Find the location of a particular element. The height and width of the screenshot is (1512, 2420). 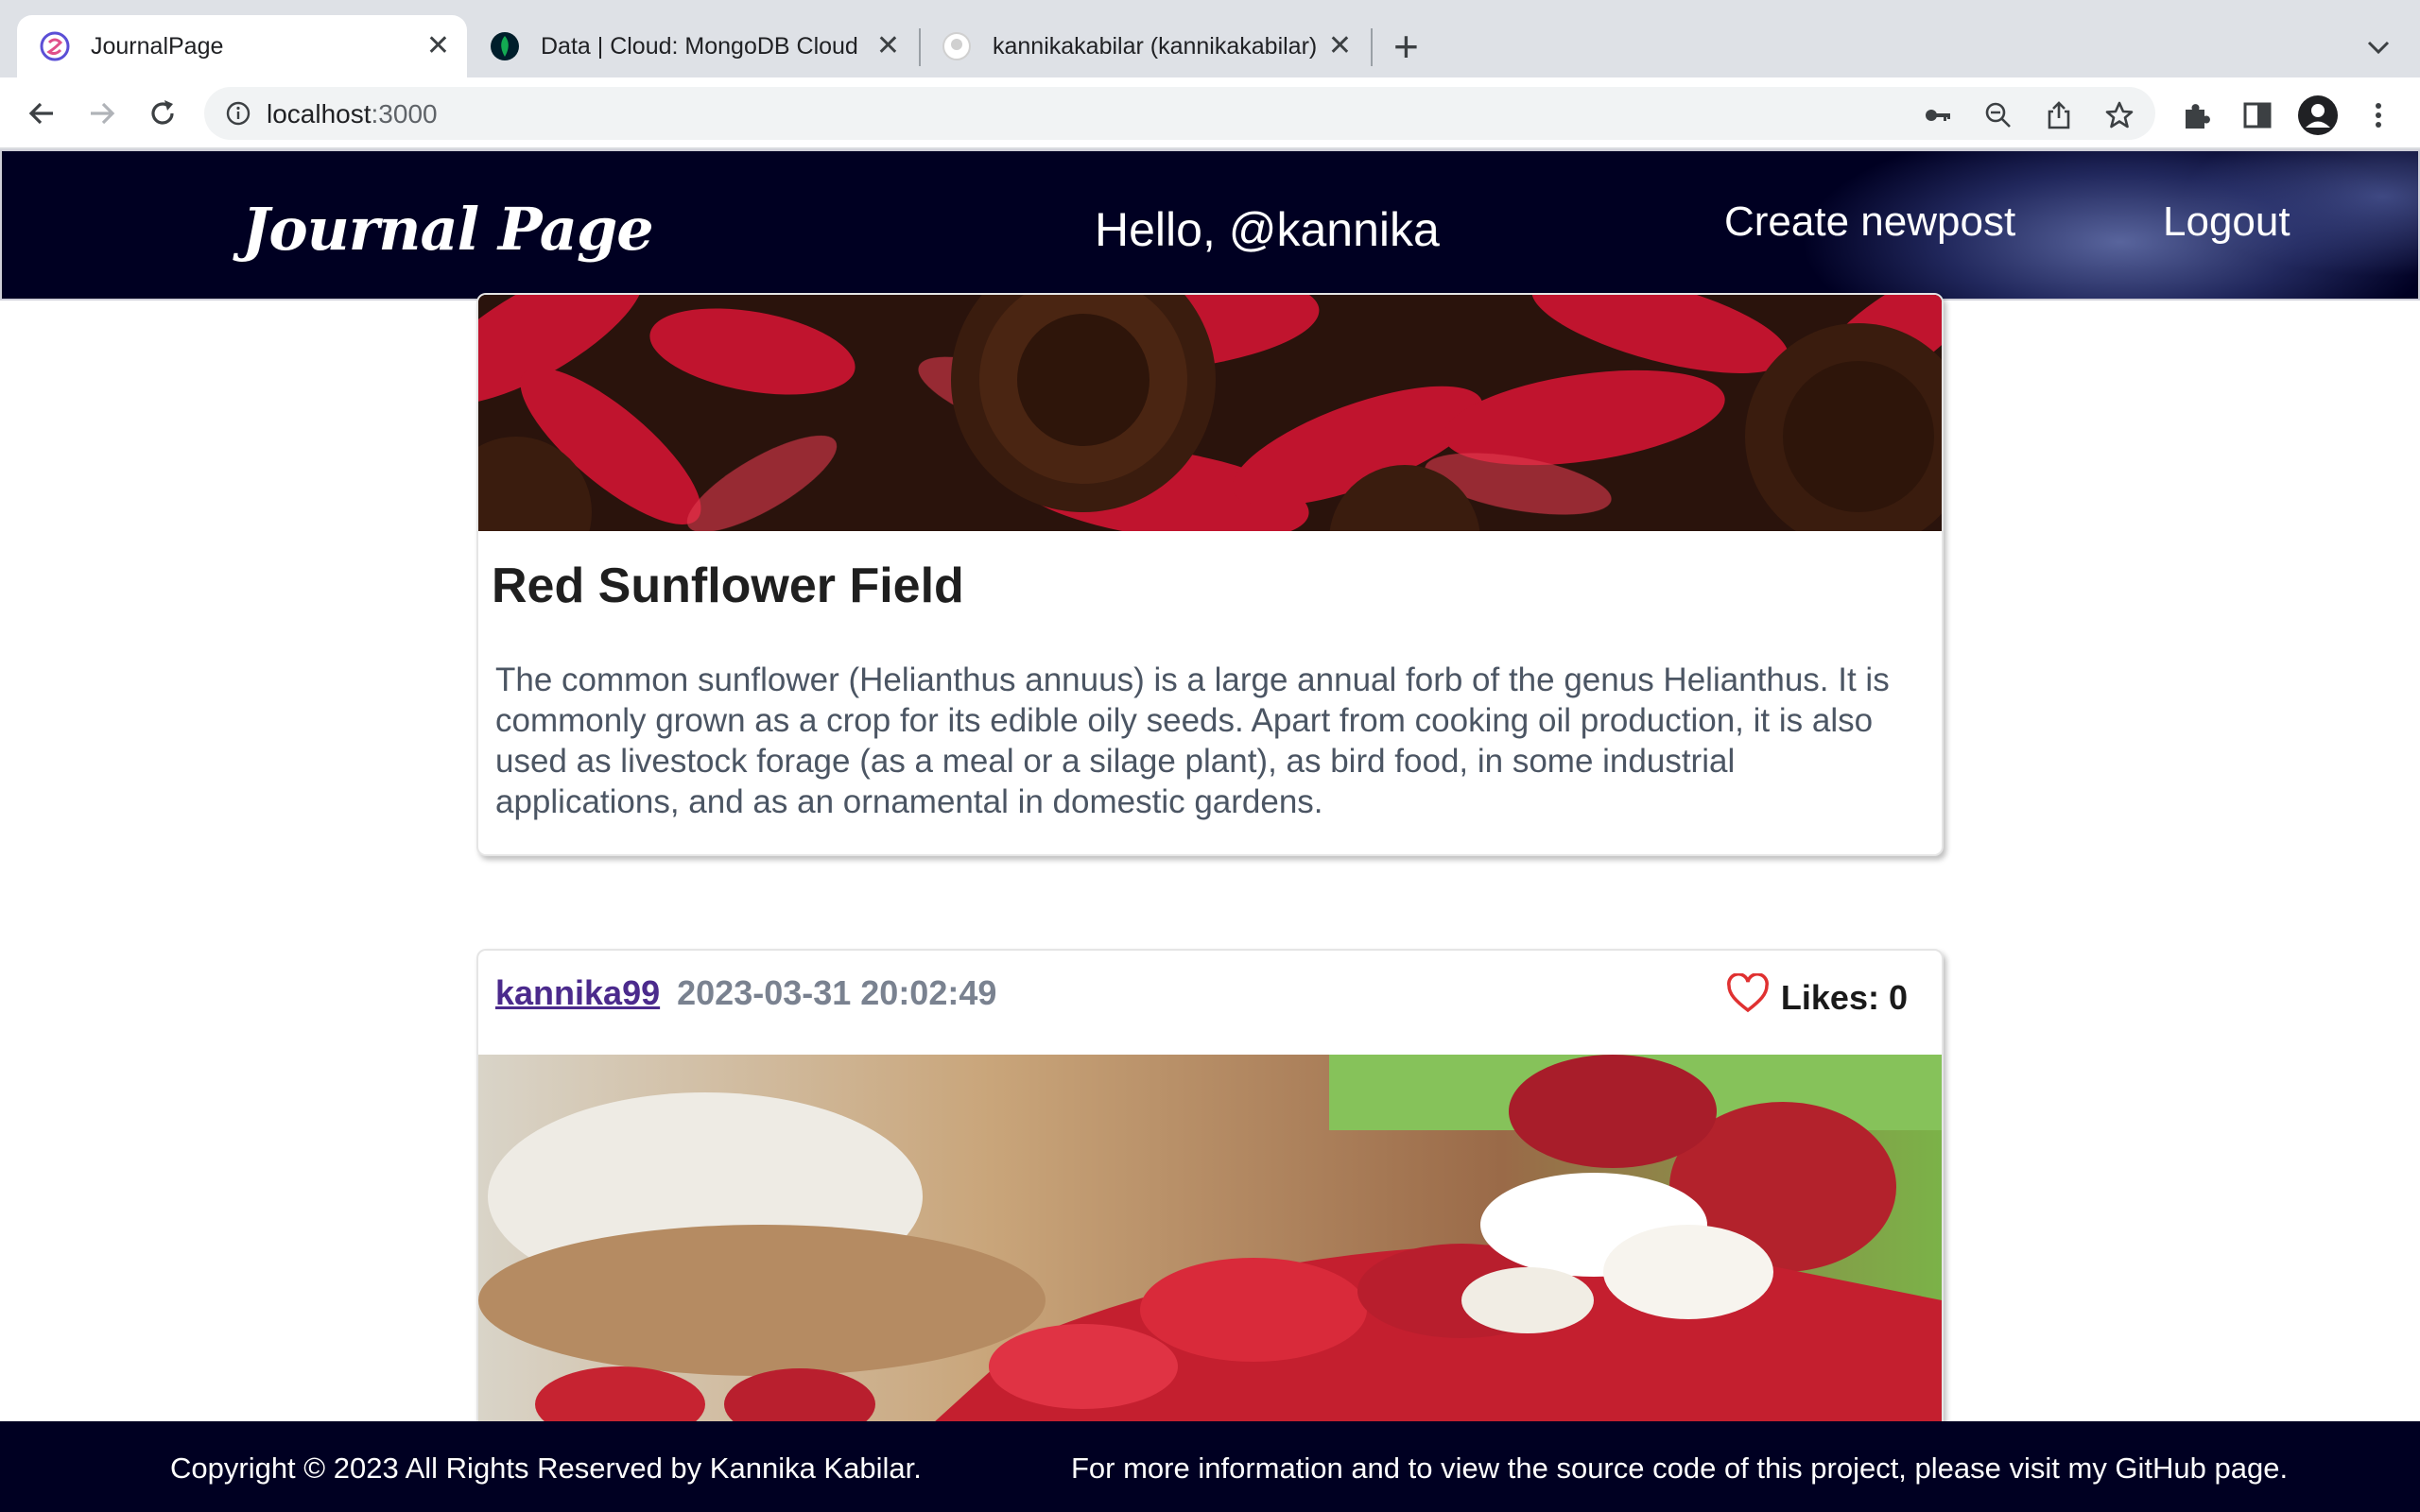

likes-counter: Likes: 0 is located at coordinates (1817, 997).